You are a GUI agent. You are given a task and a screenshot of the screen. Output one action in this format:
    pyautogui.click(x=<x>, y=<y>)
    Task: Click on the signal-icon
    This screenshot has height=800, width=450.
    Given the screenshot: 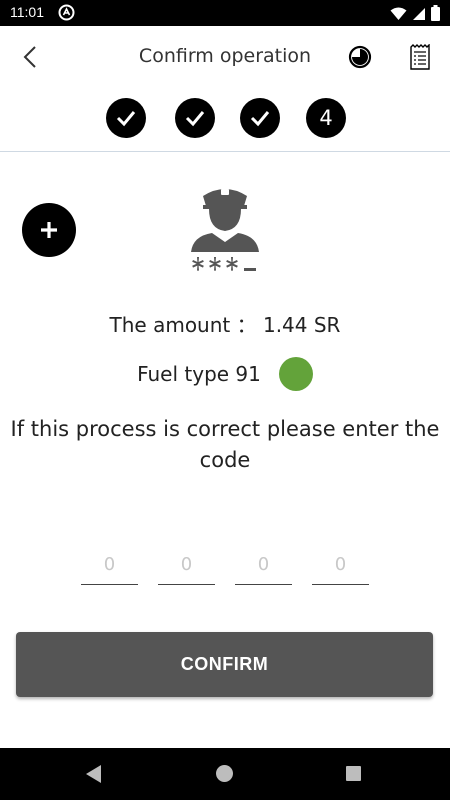 What is the action you would take?
    pyautogui.click(x=419, y=15)
    